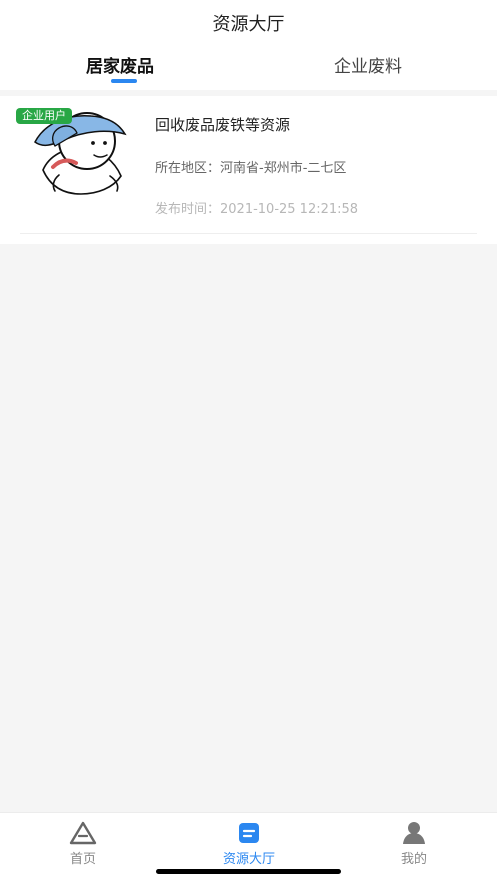  What do you see at coordinates (124, 81) in the screenshot?
I see `active-tab-indicator` at bounding box center [124, 81].